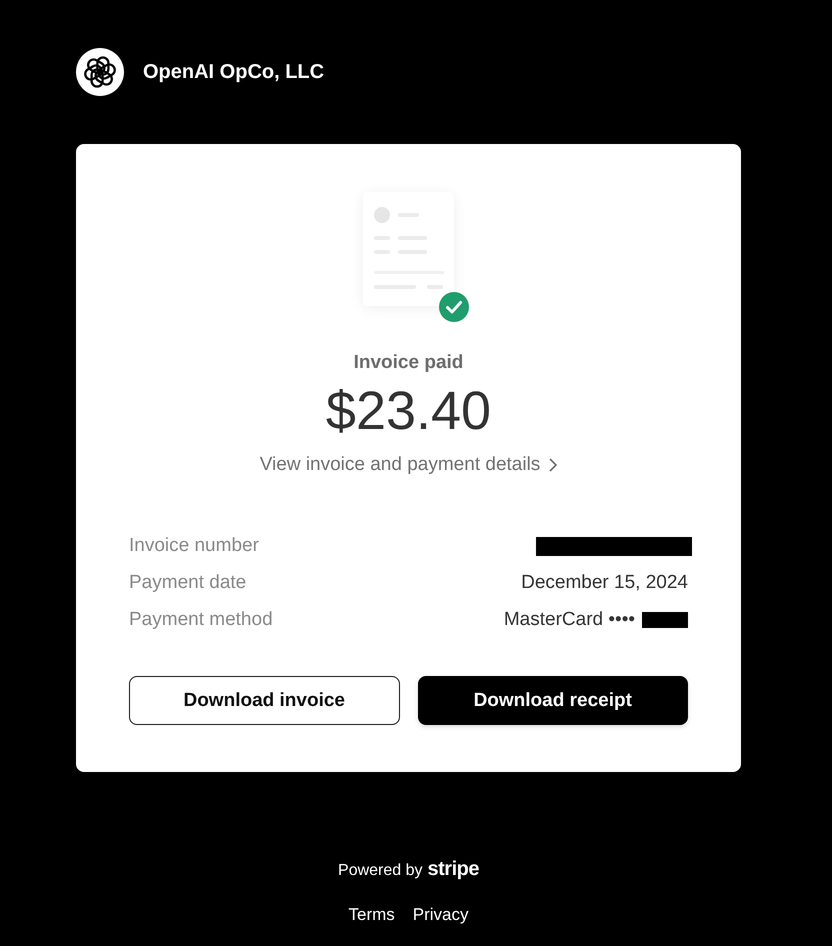 This screenshot has height=946, width=832. Describe the element at coordinates (569, 620) in the screenshot. I see `detail-value: MasterCard ••••` at that location.